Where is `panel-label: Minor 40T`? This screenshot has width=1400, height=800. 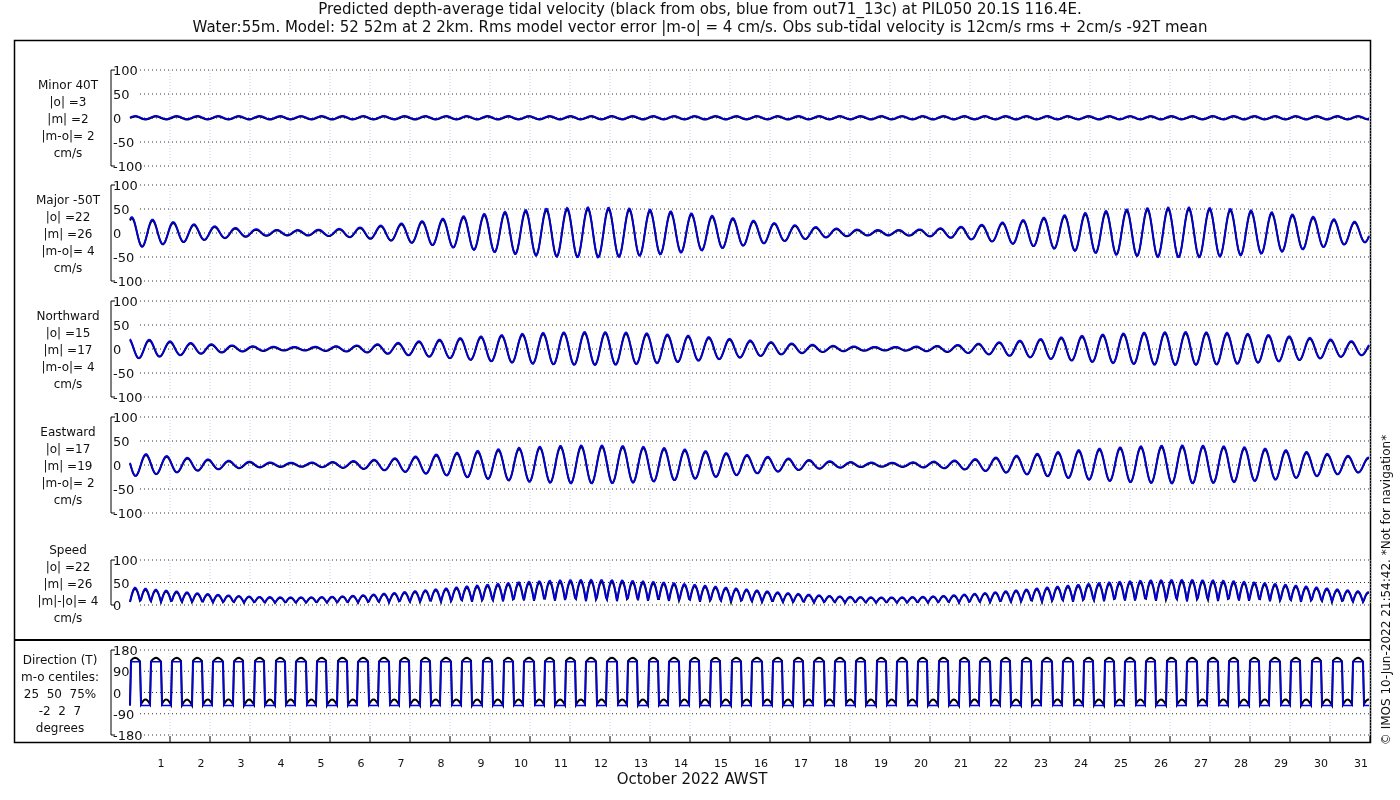 panel-label: Minor 40T is located at coordinates (68, 85).